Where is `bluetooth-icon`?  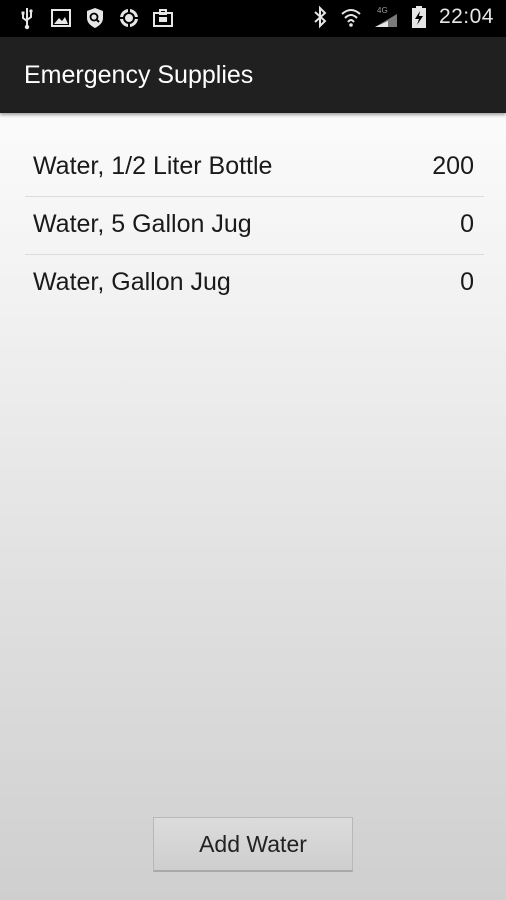 bluetooth-icon is located at coordinates (320, 17).